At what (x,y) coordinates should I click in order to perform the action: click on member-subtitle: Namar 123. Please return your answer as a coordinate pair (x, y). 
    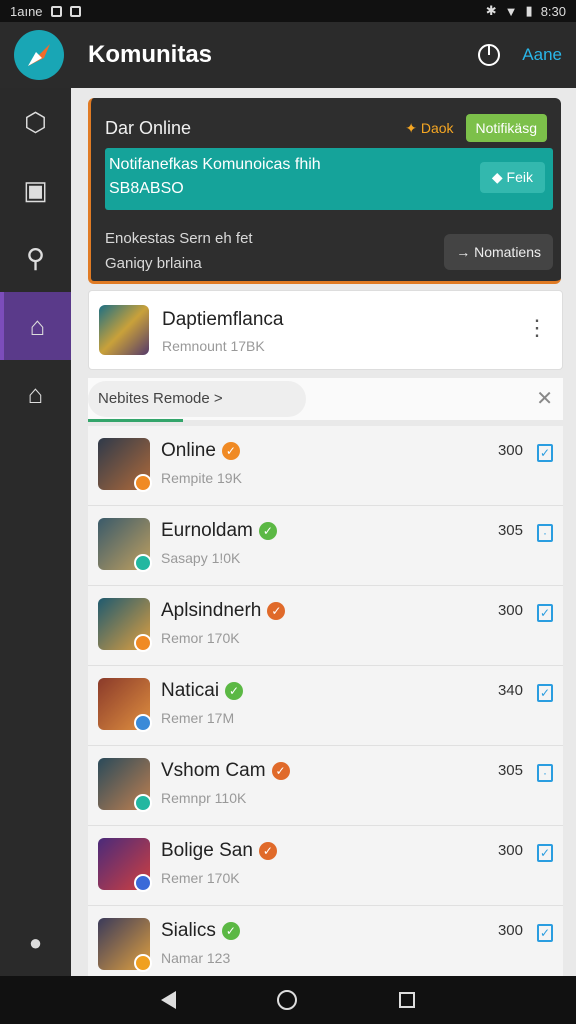
    Looking at the image, I should click on (196, 958).